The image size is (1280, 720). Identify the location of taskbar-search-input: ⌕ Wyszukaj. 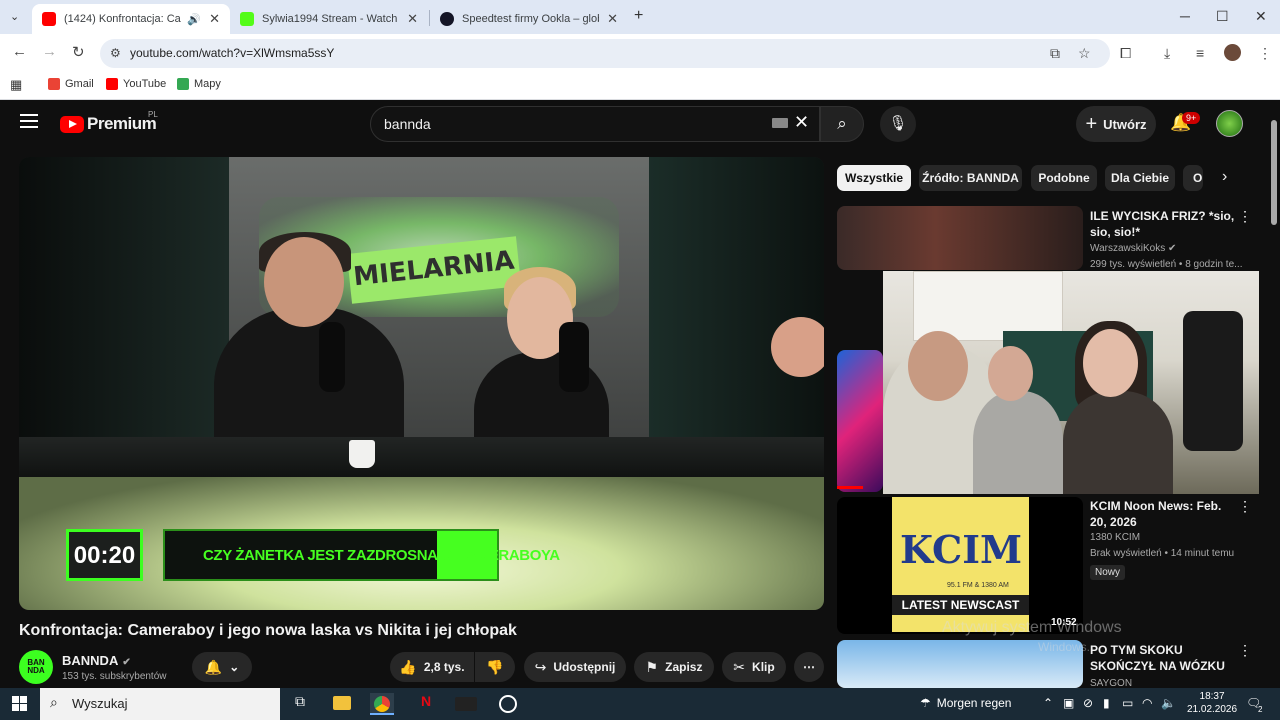
(160, 704).